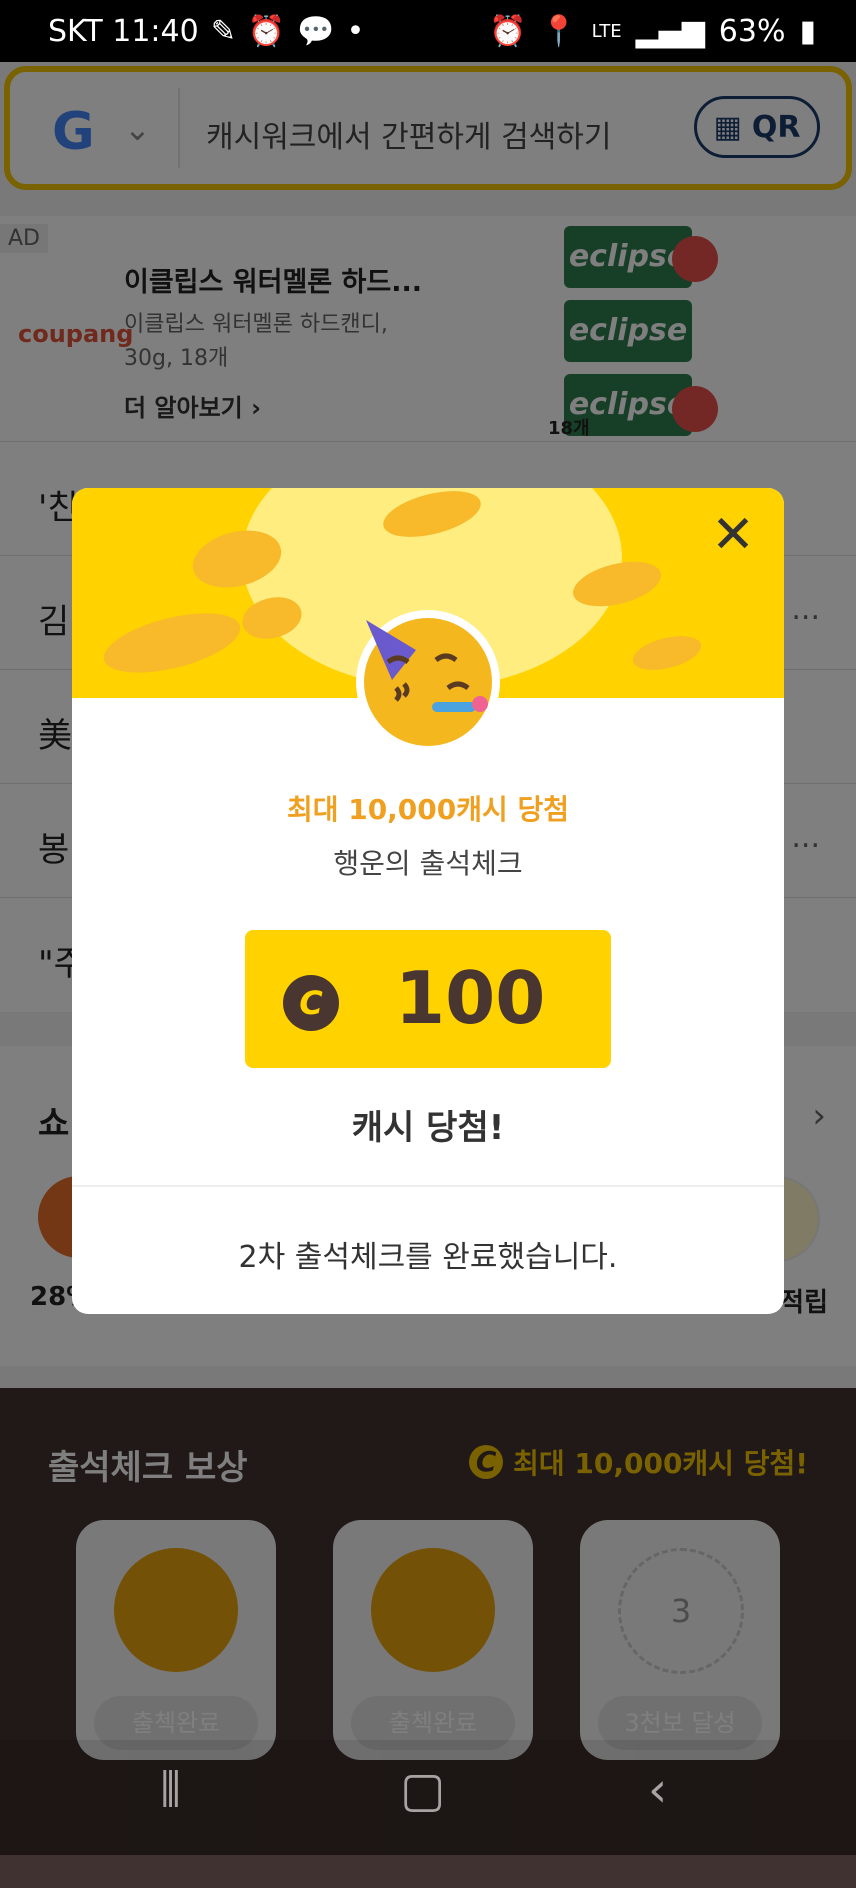  Describe the element at coordinates (657, 1790) in the screenshot. I see `back-button: ‹` at that location.